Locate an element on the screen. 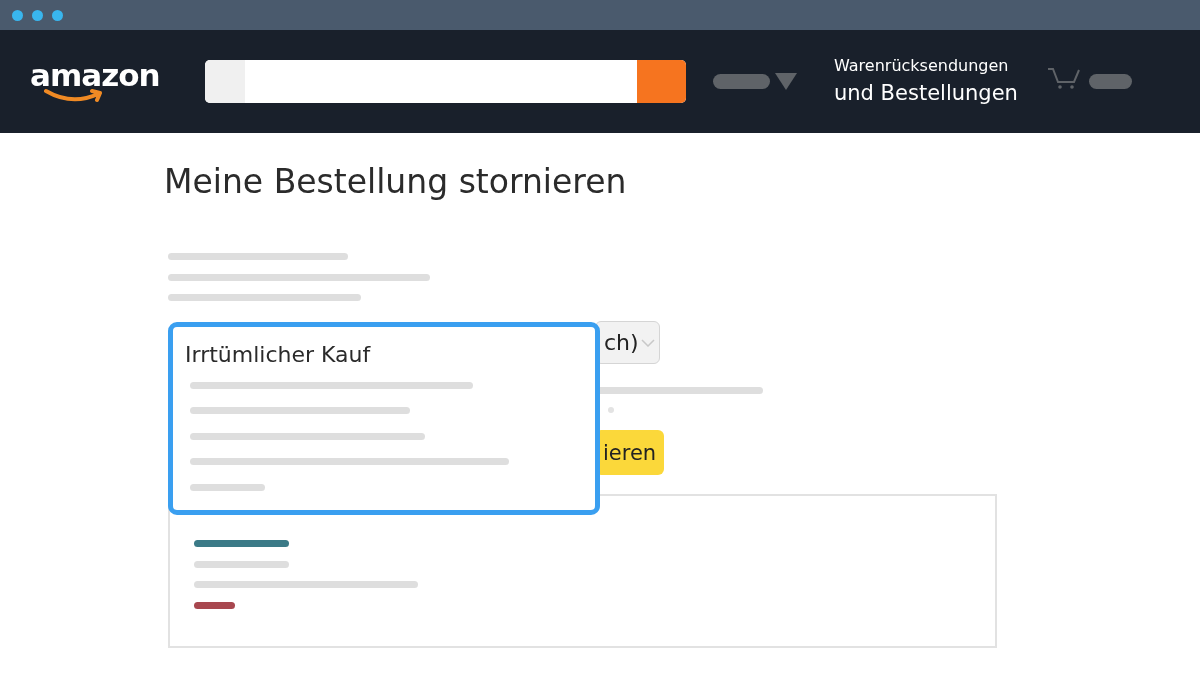 The image size is (1200, 675). placeholder-dot is located at coordinates (611, 410).